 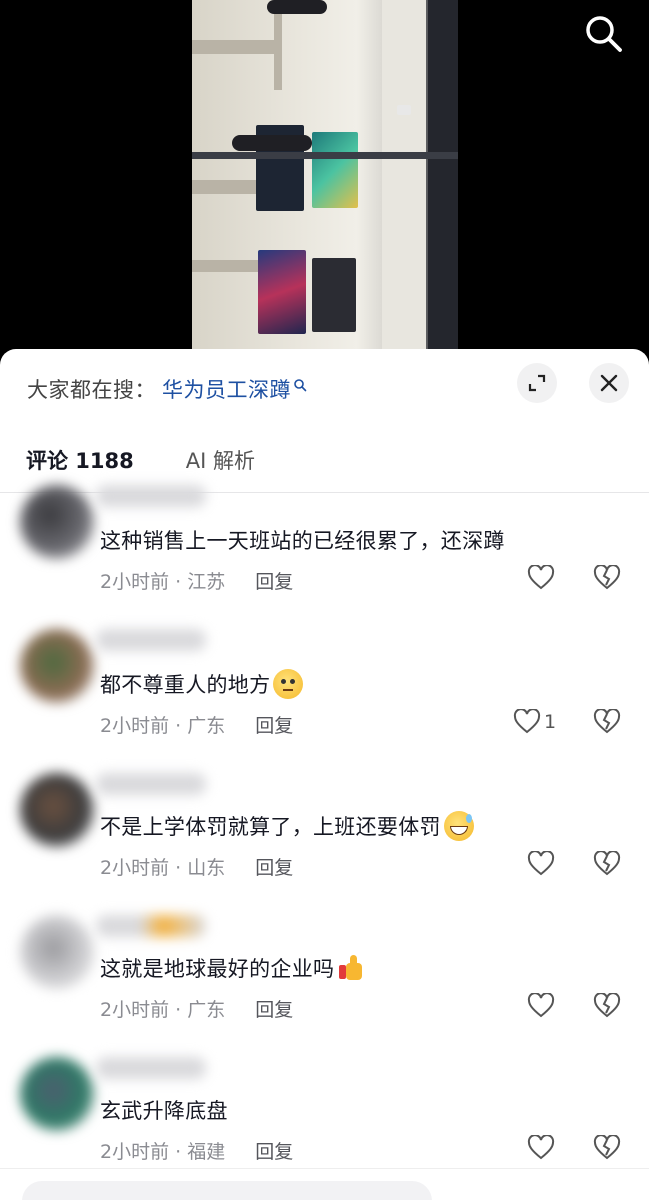 I want to click on video-frame, so click(x=325, y=175).